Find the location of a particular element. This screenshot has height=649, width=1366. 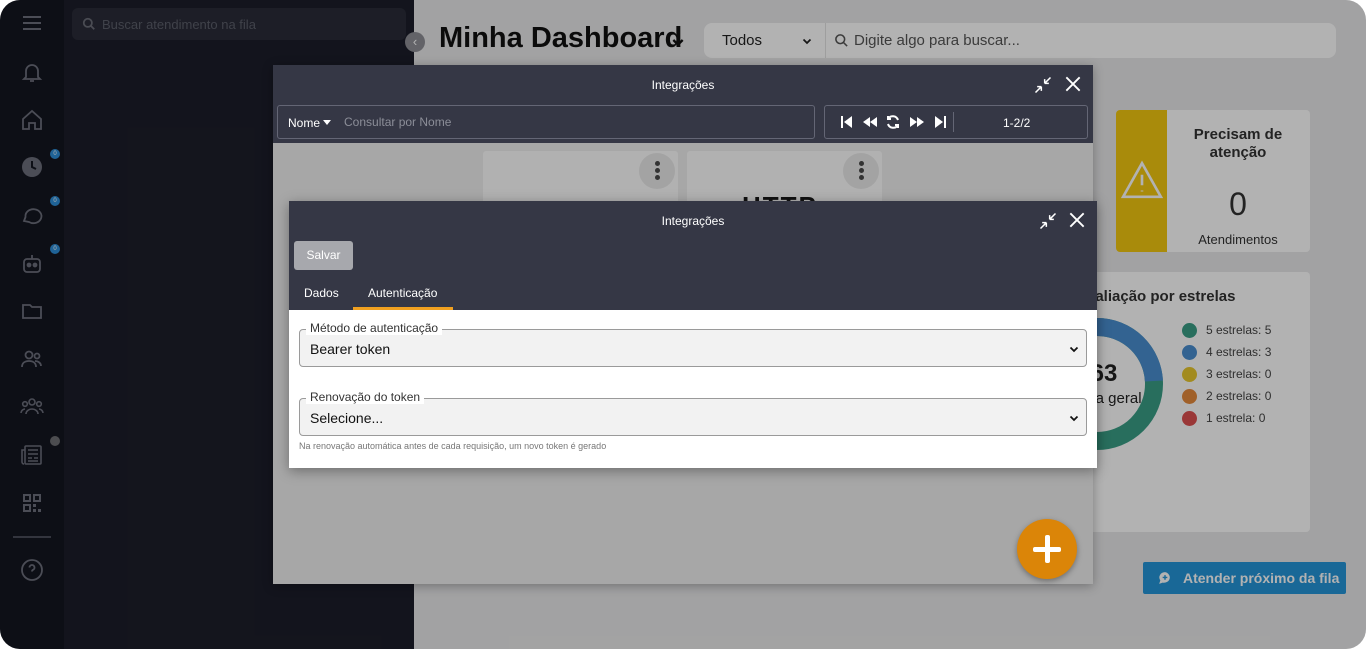

first-page-icon is located at coordinates (847, 122).